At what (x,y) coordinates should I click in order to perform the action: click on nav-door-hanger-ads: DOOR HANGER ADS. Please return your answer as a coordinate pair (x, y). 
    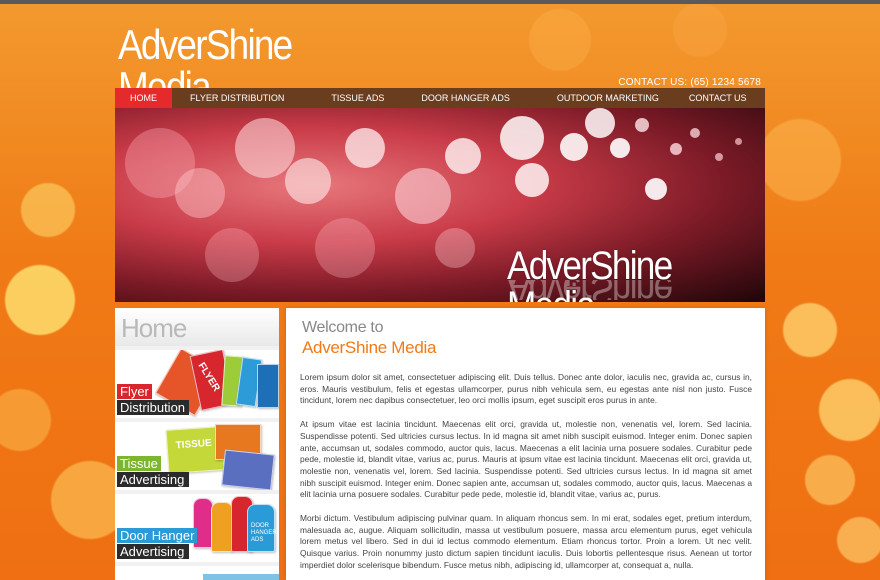
    Looking at the image, I should click on (462, 98).